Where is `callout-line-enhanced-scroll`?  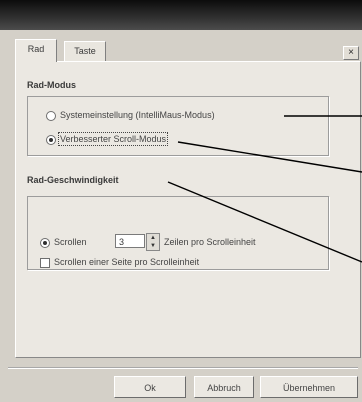
callout-line-enhanced-scroll is located at coordinates (269, 157).